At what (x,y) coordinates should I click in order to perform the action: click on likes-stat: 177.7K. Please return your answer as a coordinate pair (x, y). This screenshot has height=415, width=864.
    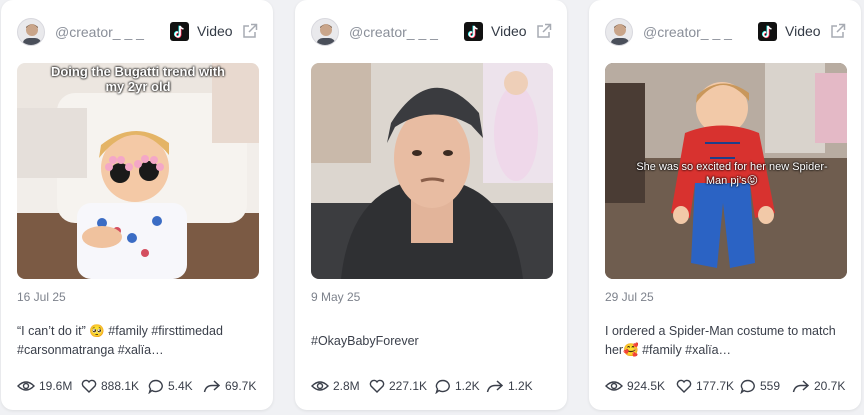
    Looking at the image, I should click on (705, 386).